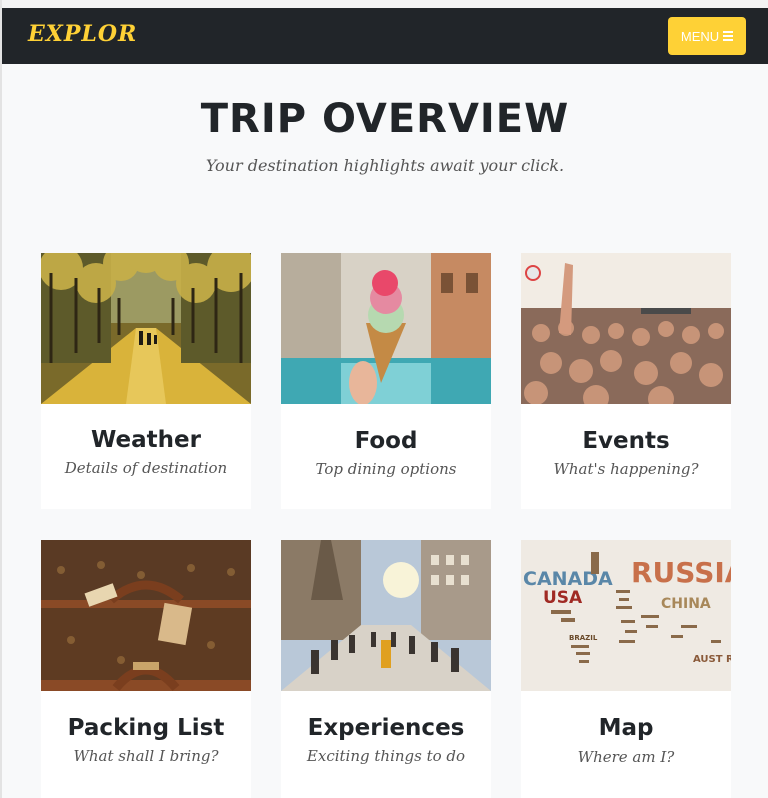 This screenshot has height=798, width=768. I want to click on card-title: Weather, so click(146, 440).